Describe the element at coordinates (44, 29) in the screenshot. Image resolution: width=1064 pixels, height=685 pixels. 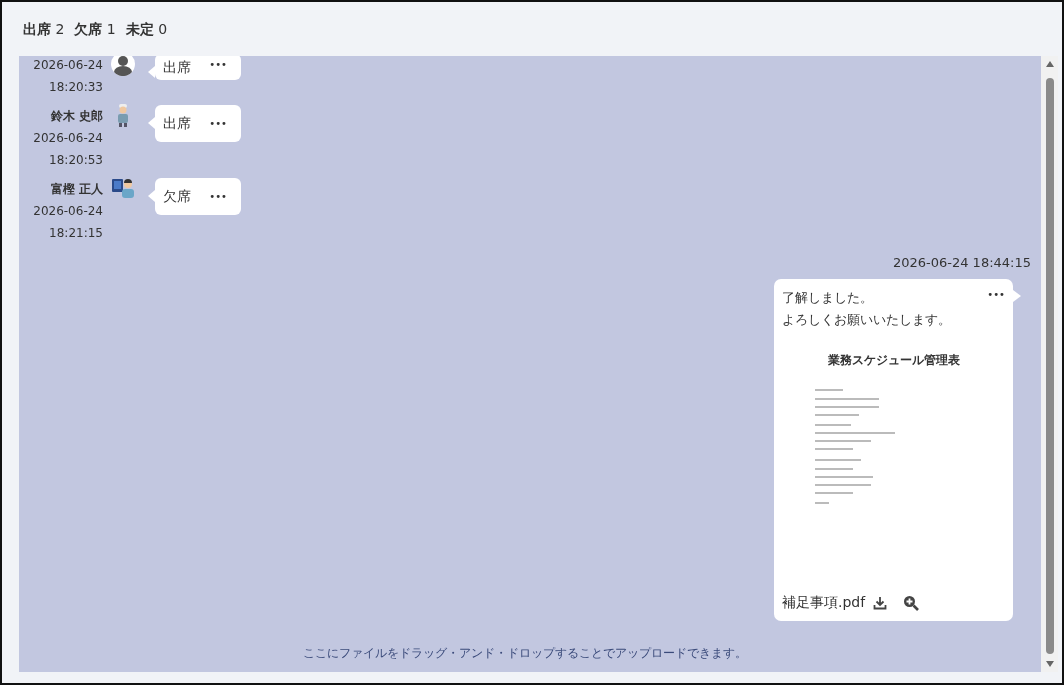
I see `attendance-count: 出席 2` at that location.